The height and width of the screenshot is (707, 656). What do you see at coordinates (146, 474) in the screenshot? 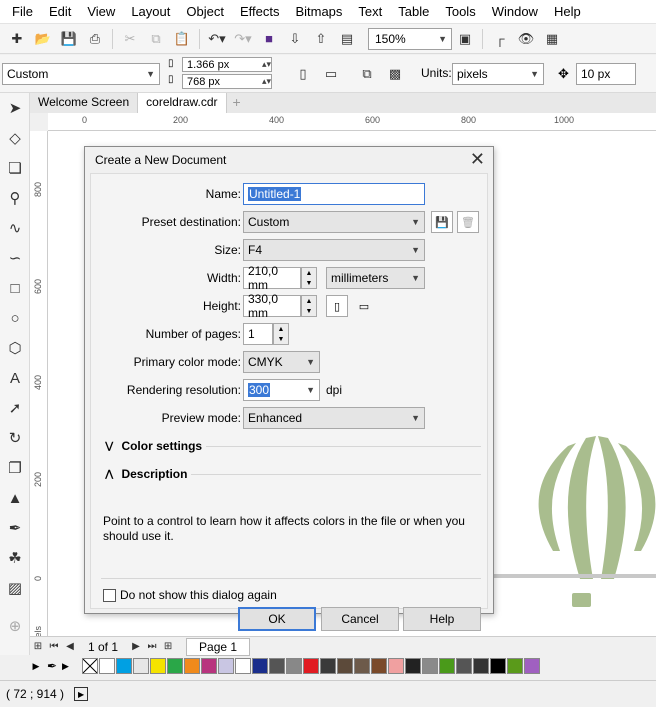
I see `description-toggle: ⋀ Description` at bounding box center [146, 474].